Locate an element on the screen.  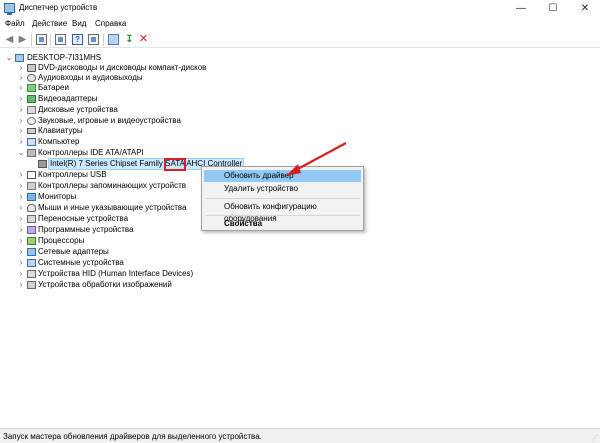
storage-controller-icon is located at coordinates (31, 186).